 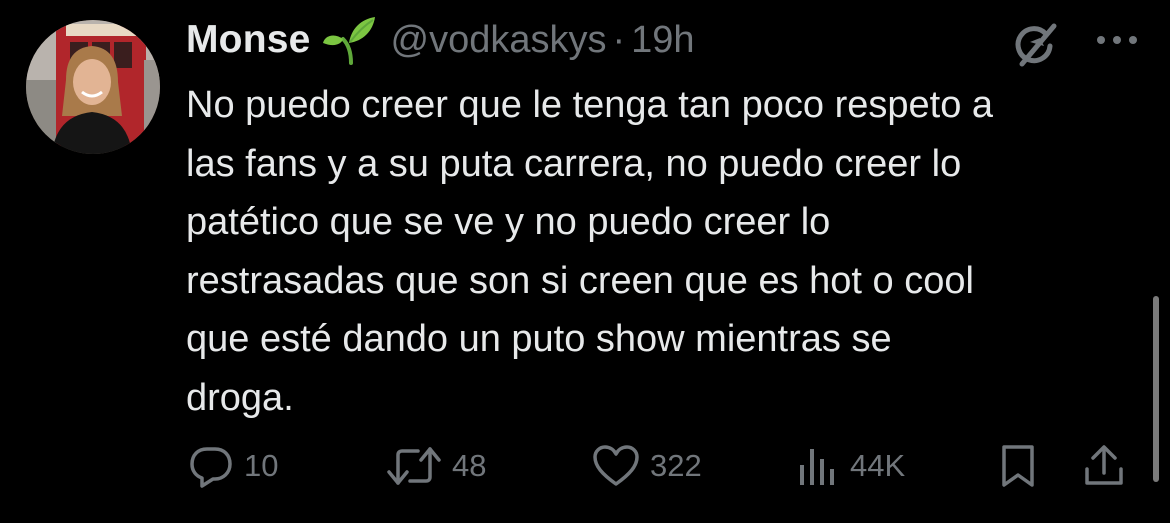 I want to click on bookmark-icon, so click(x=1018, y=466).